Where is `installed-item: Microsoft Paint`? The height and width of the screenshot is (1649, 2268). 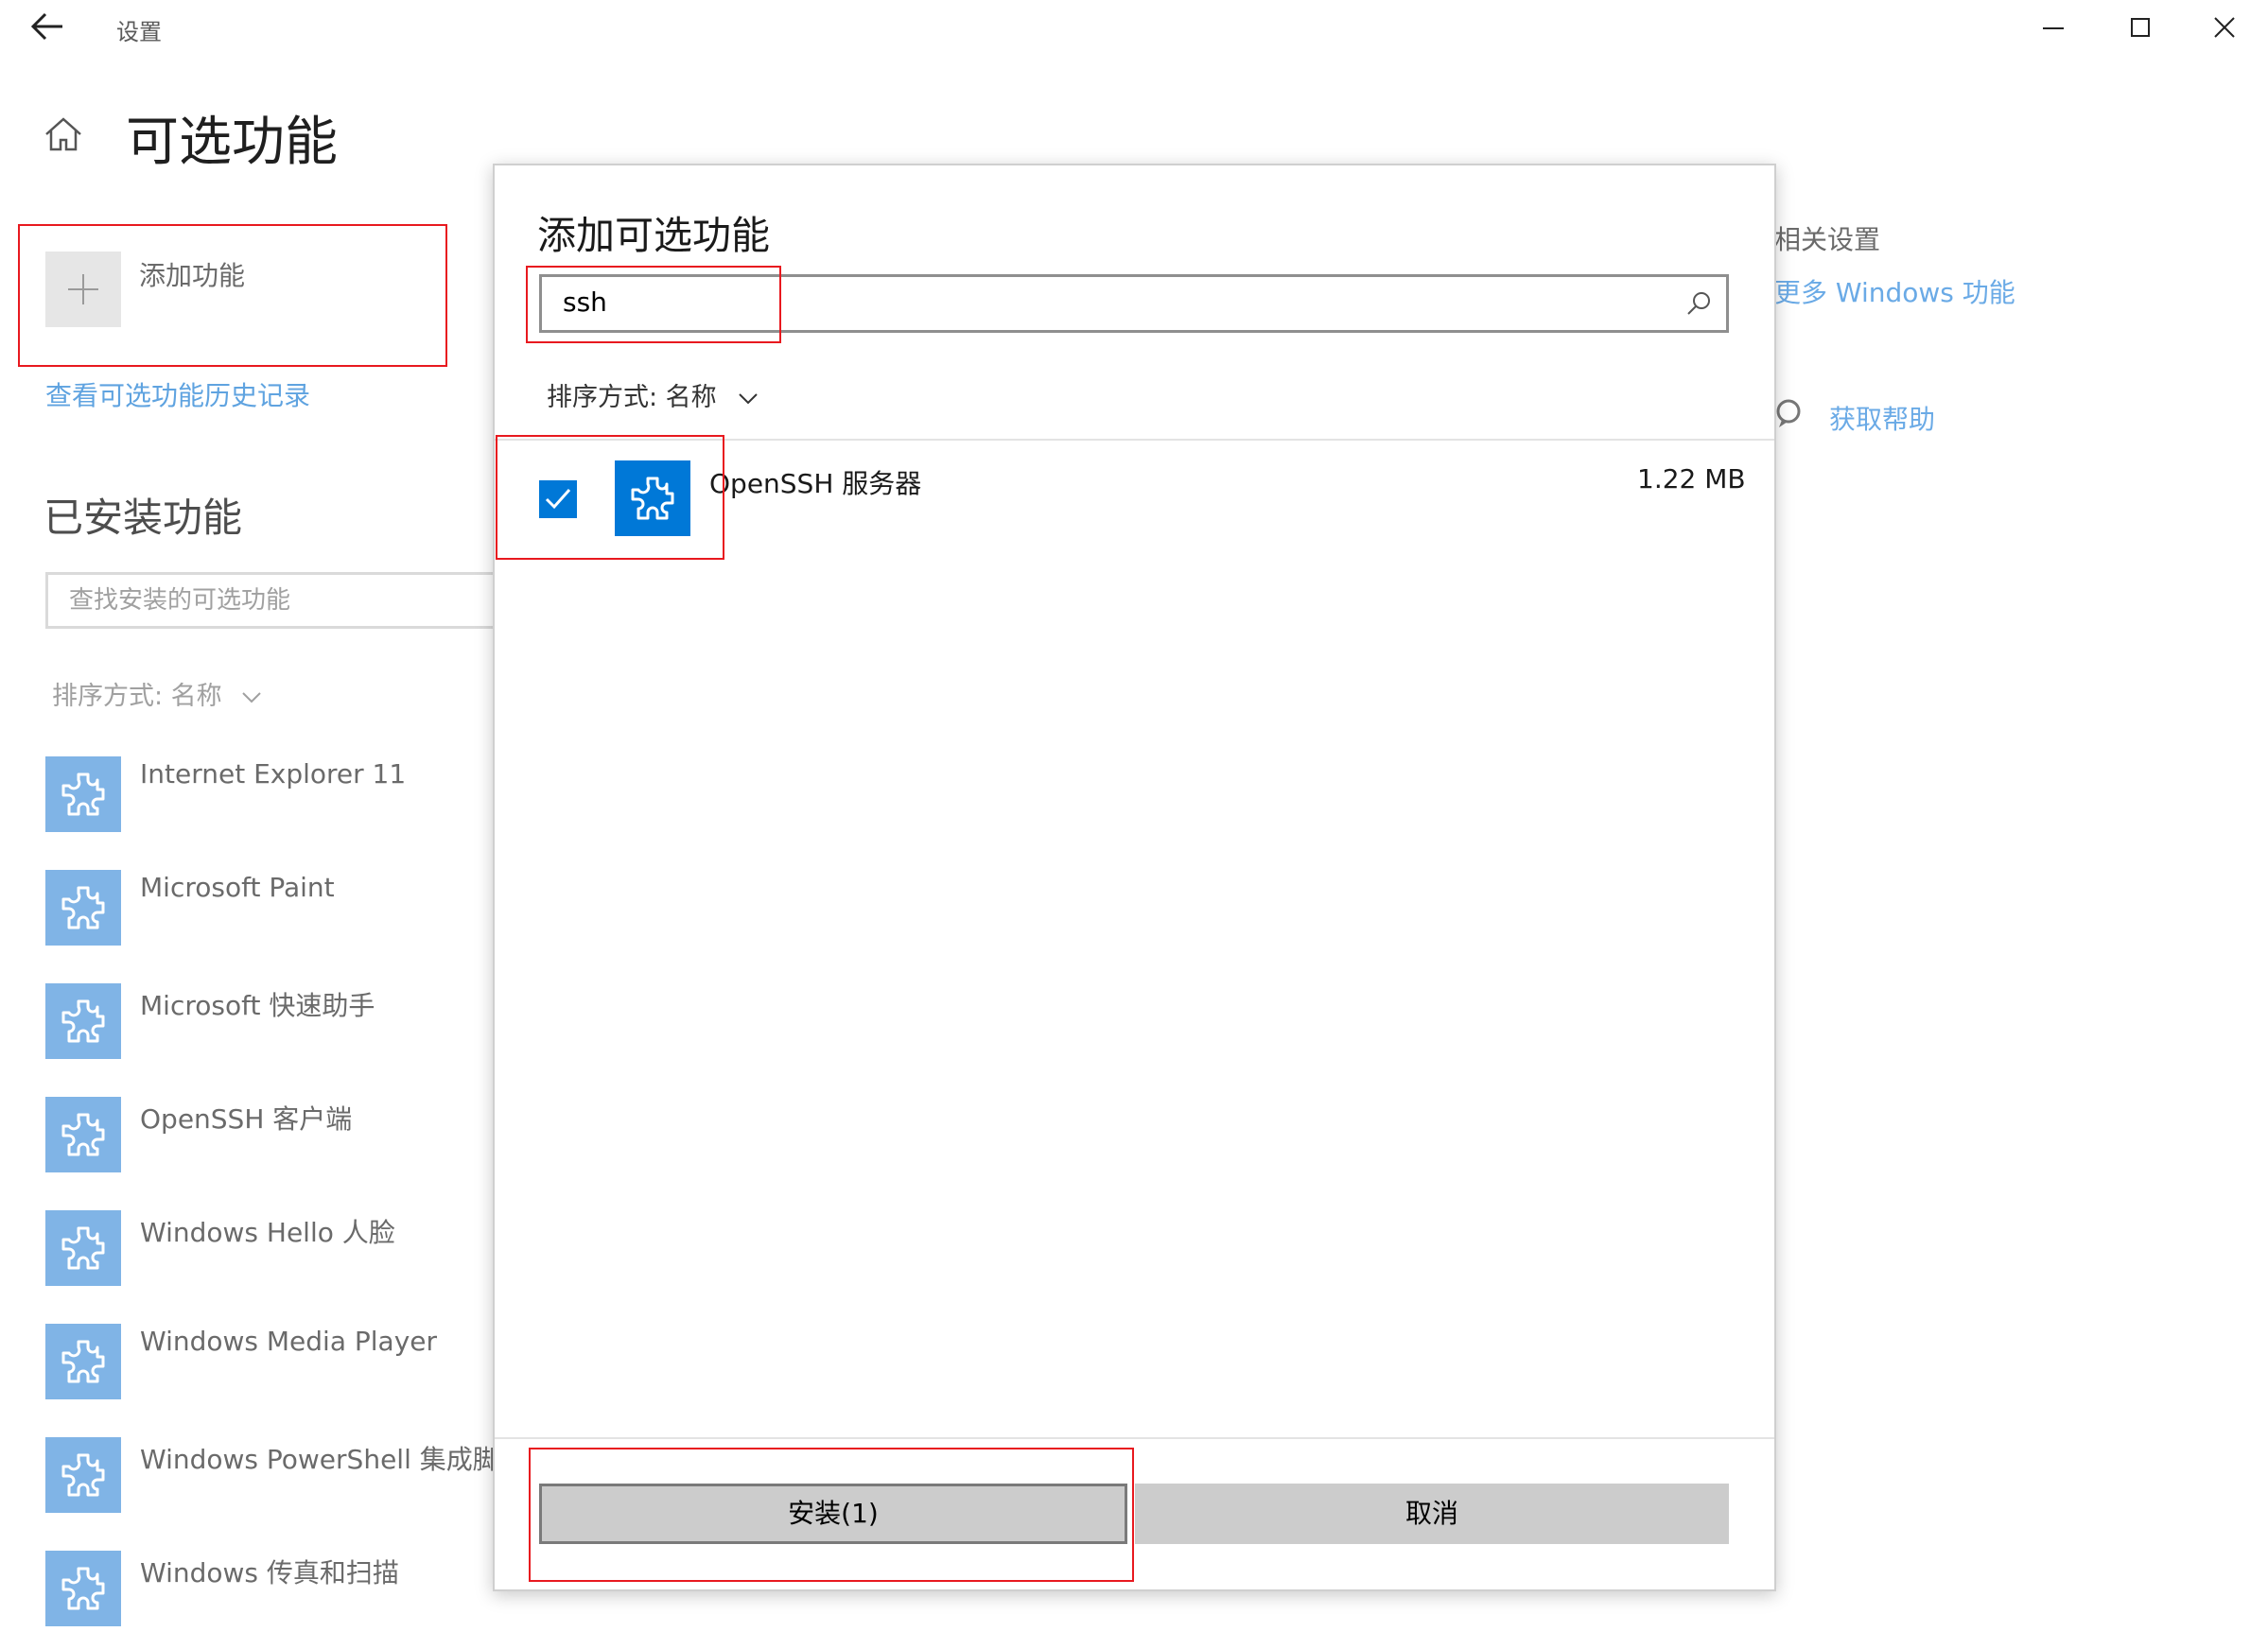
installed-item: Microsoft Paint is located at coordinates (281, 908).